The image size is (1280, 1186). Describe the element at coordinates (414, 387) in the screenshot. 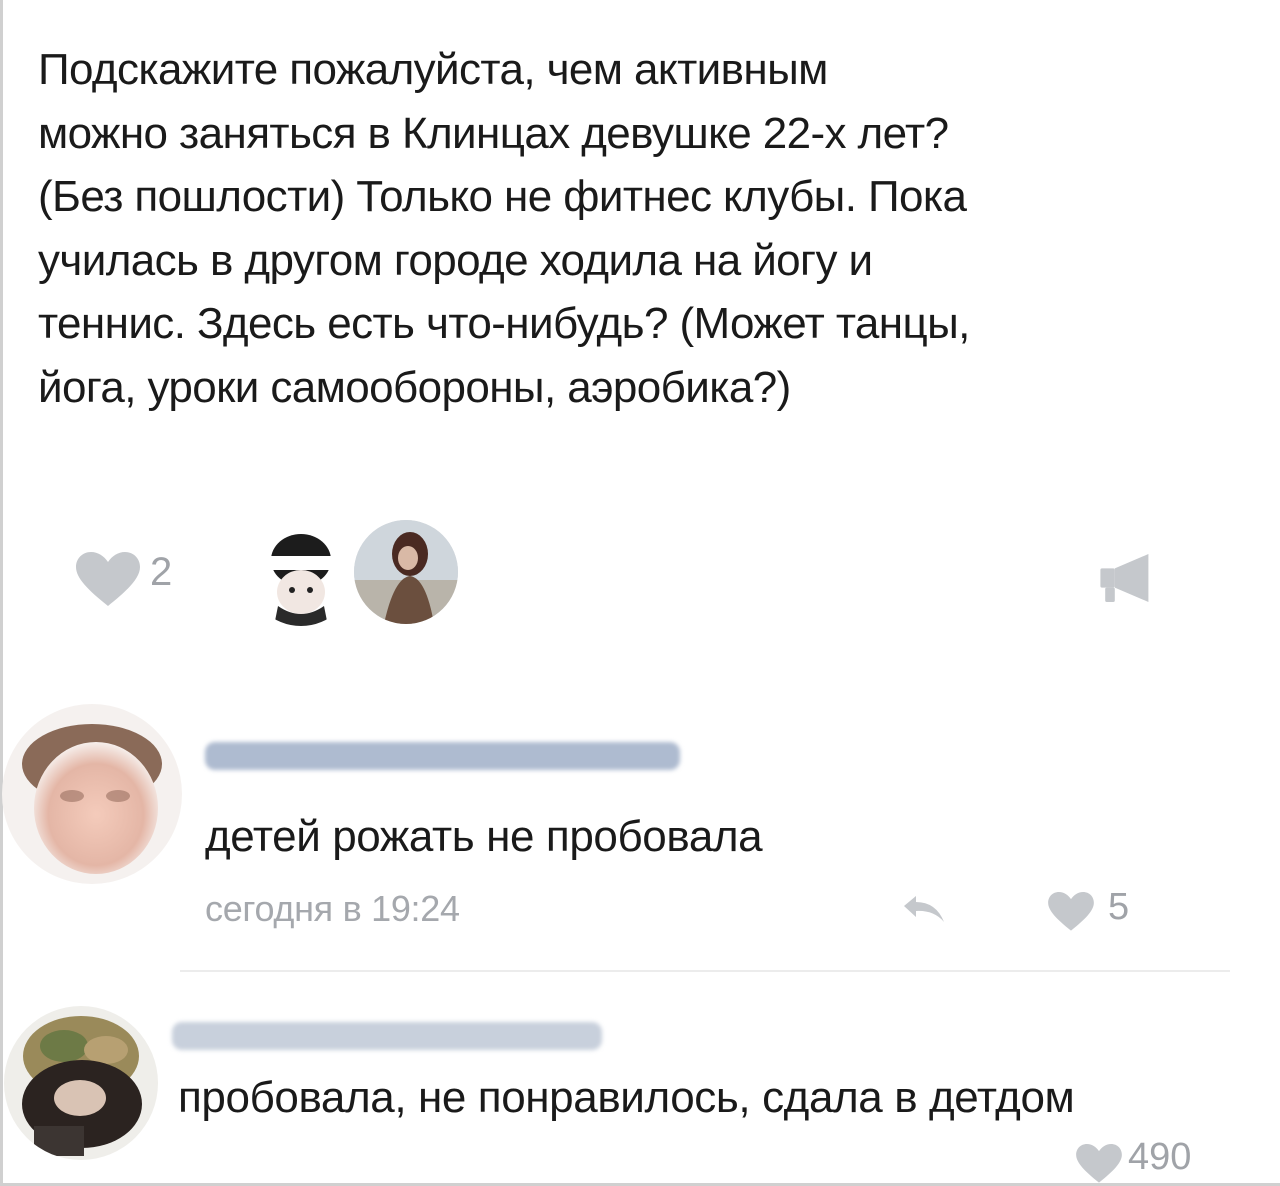

I see `post-text-line: йога, уроки самообороны, аэробика?)` at that location.